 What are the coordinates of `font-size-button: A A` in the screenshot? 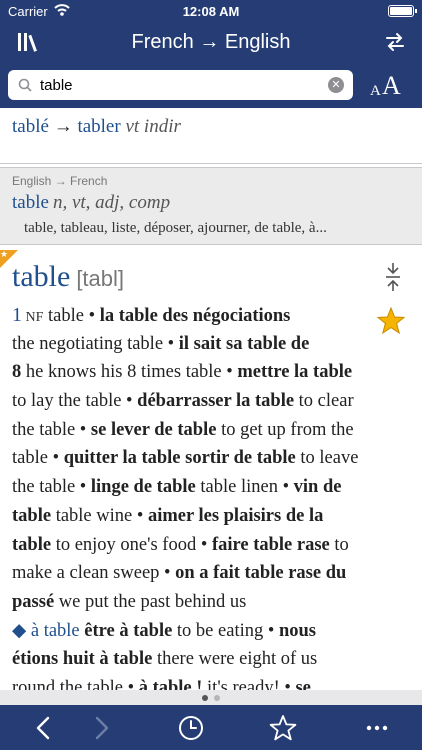 It's located at (390, 86).